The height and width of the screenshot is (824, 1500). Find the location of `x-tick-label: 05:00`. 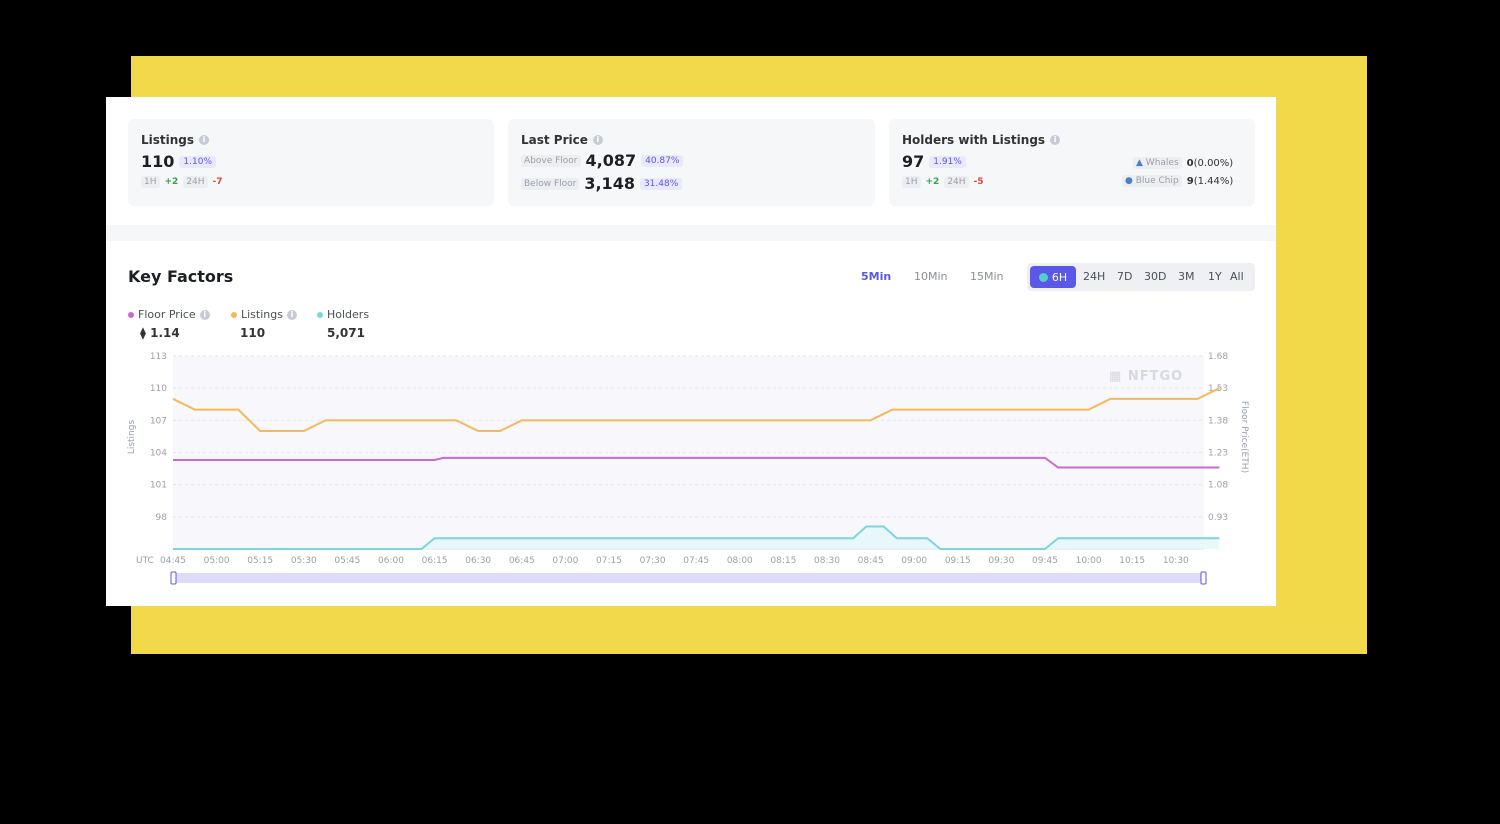

x-tick-label: 05:00 is located at coordinates (217, 561).